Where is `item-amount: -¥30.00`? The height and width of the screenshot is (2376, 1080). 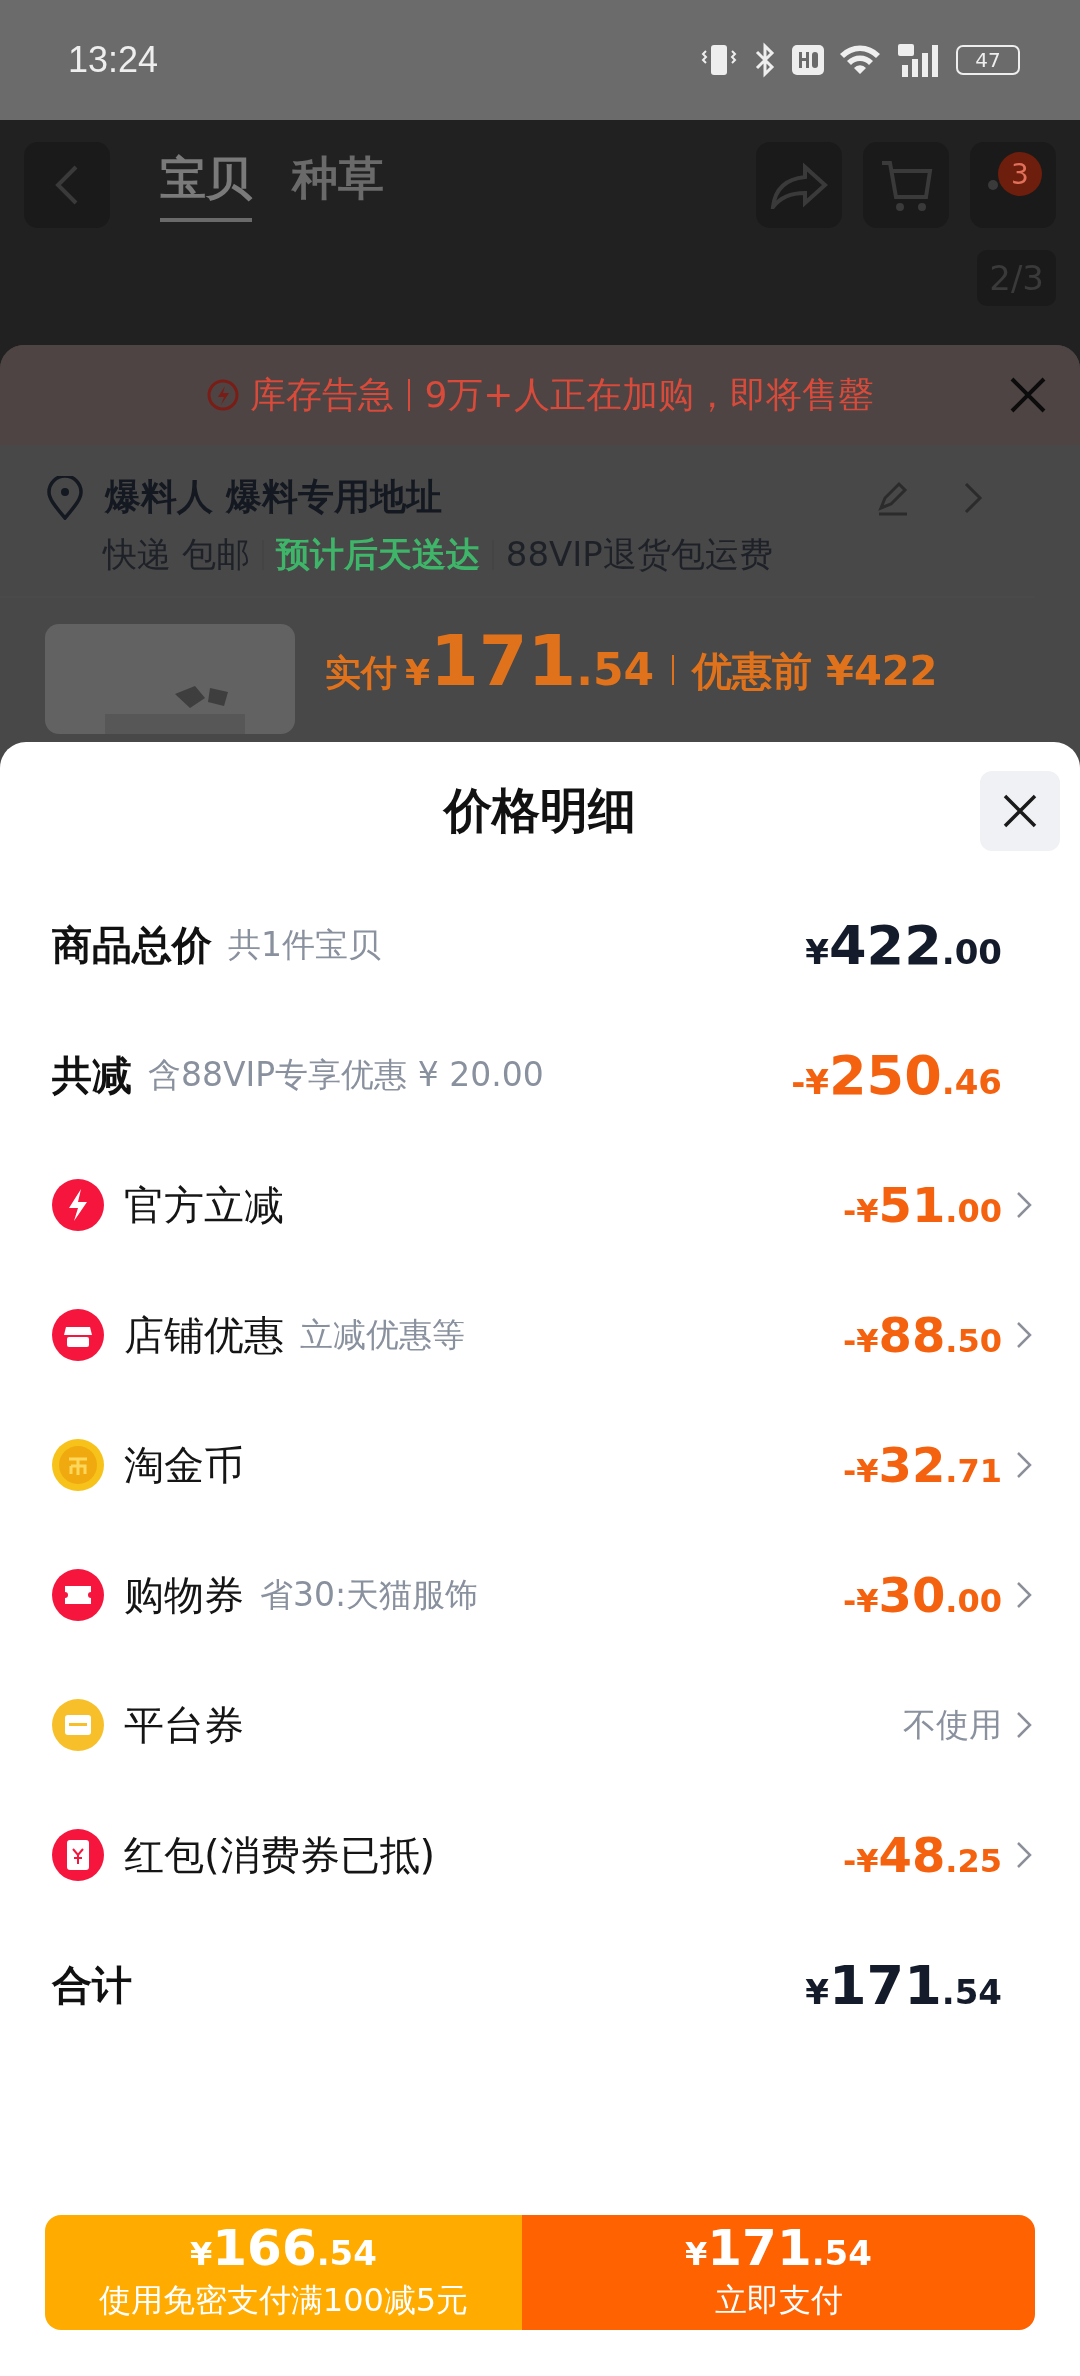 item-amount: -¥30.00 is located at coordinates (922, 1595).